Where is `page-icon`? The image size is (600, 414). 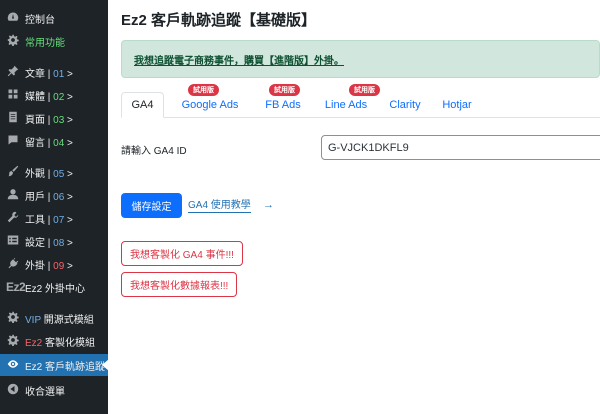 page-icon is located at coordinates (13, 118).